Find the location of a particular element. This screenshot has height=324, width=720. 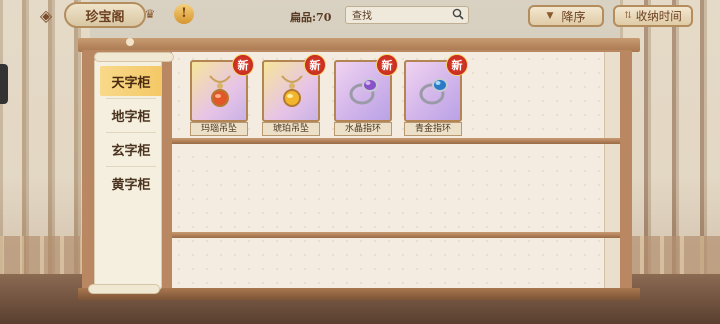

search-input is located at coordinates (398, 16).